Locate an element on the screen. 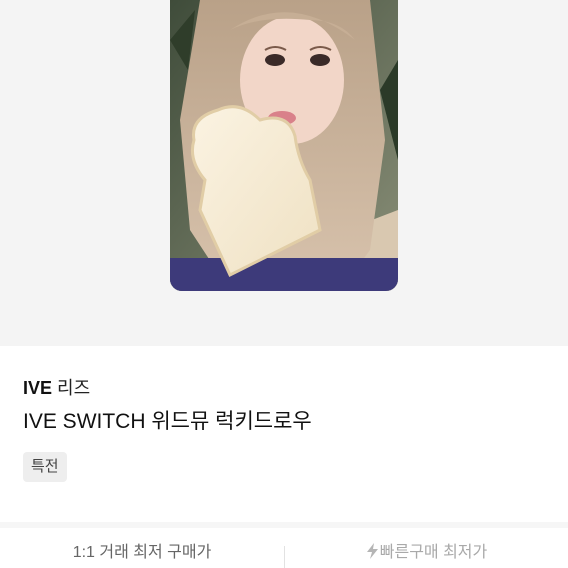  lowest-price-1to1-button: 1:1 거래 최저 구매가 is located at coordinates (142, 554).